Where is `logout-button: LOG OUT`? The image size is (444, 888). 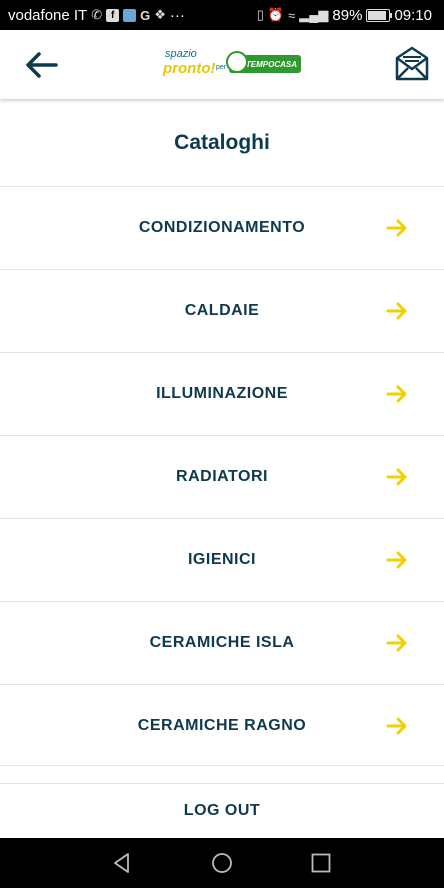 logout-button: LOG OUT is located at coordinates (222, 810).